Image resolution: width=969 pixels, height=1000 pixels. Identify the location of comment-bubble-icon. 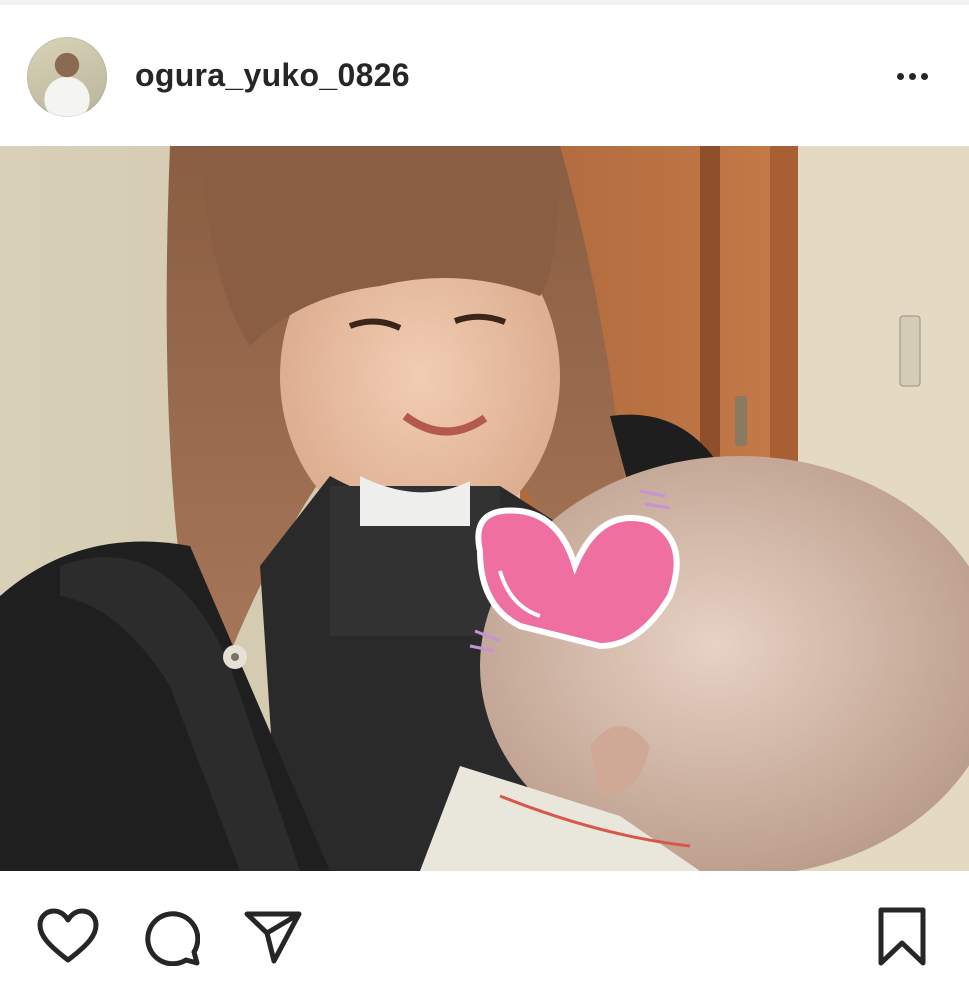
(171, 937).